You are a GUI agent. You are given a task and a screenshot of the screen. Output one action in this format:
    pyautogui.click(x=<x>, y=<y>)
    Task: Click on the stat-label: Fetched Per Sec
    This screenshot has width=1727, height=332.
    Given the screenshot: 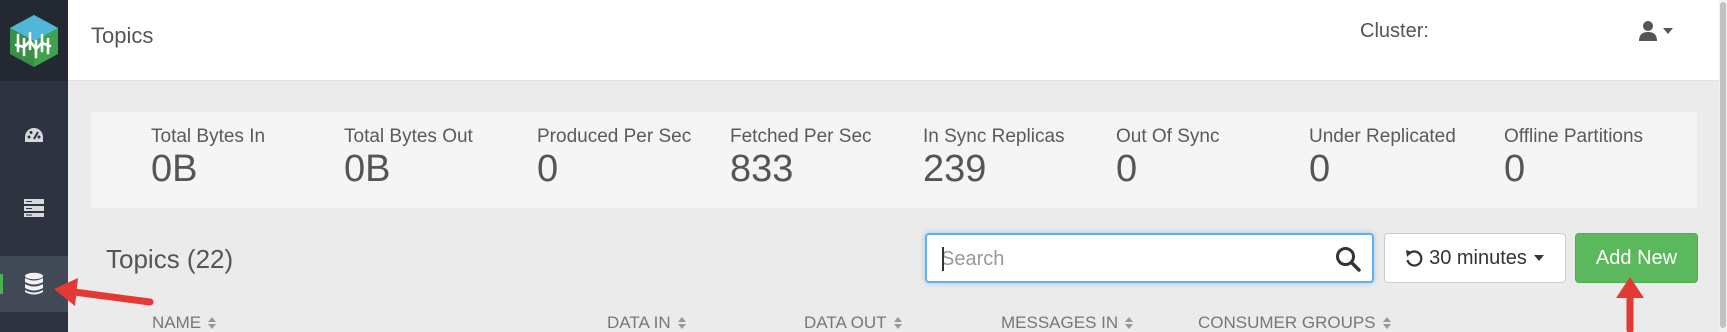 What is the action you would take?
    pyautogui.click(x=801, y=136)
    